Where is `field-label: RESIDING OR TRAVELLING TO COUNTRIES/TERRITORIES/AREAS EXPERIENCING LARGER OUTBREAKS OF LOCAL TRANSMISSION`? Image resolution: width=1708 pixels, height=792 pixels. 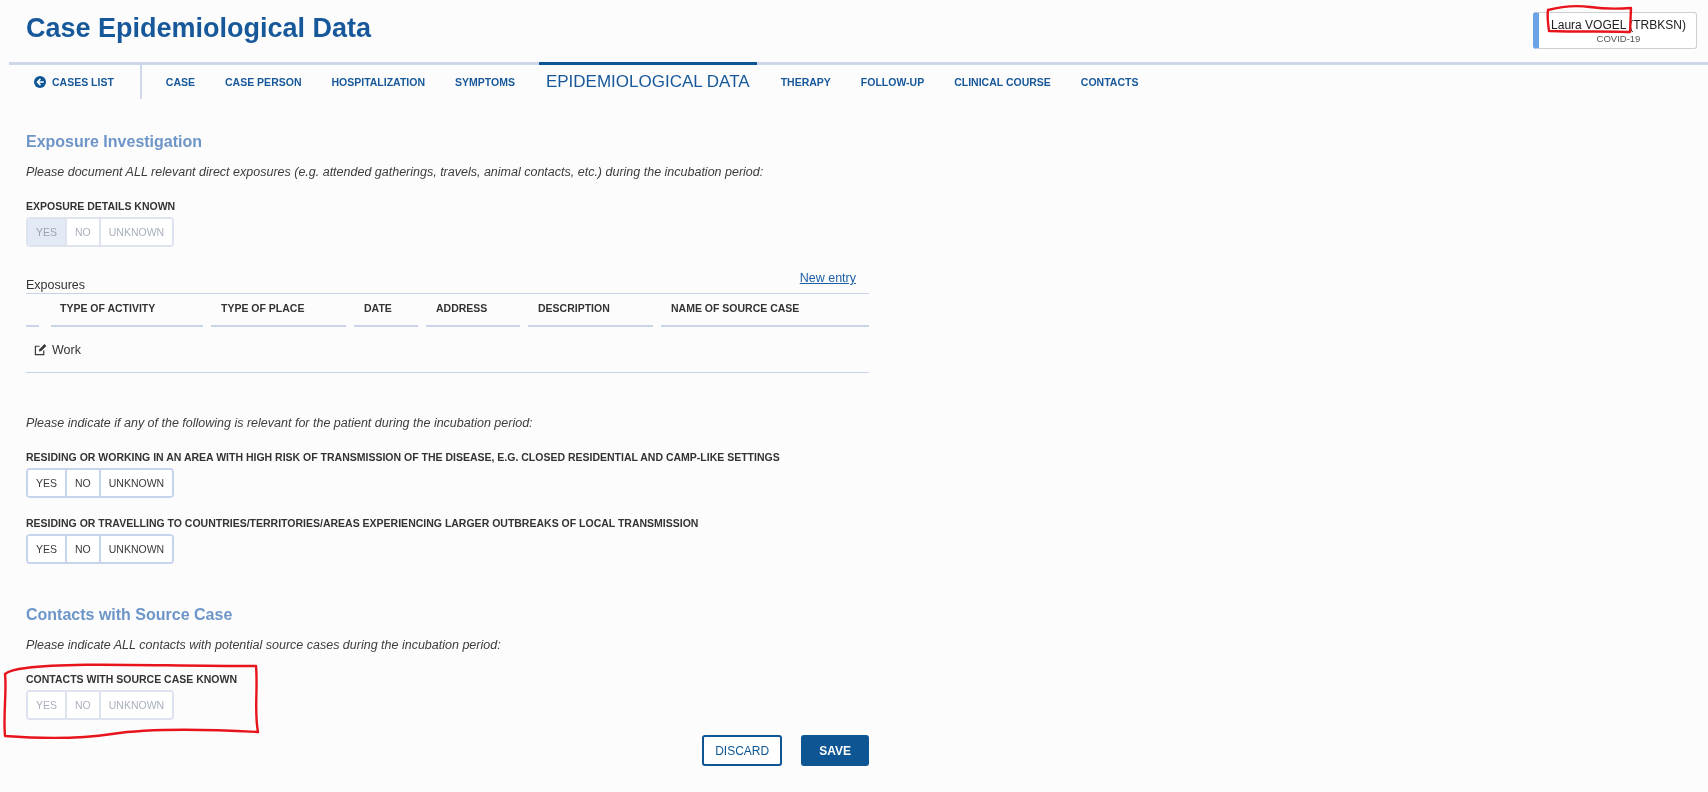
field-label: RESIDING OR TRAVELLING TO COUNTRIES/TERRITORIES/AREAS EXPERIENCING LARGER OUTBREAKS OF LOCAL TRANSMISSION is located at coordinates (363, 523).